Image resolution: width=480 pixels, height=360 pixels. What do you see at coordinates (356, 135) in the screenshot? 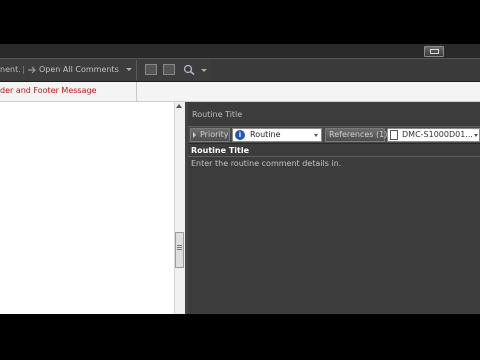
I see `references-button: References (1)` at bounding box center [356, 135].